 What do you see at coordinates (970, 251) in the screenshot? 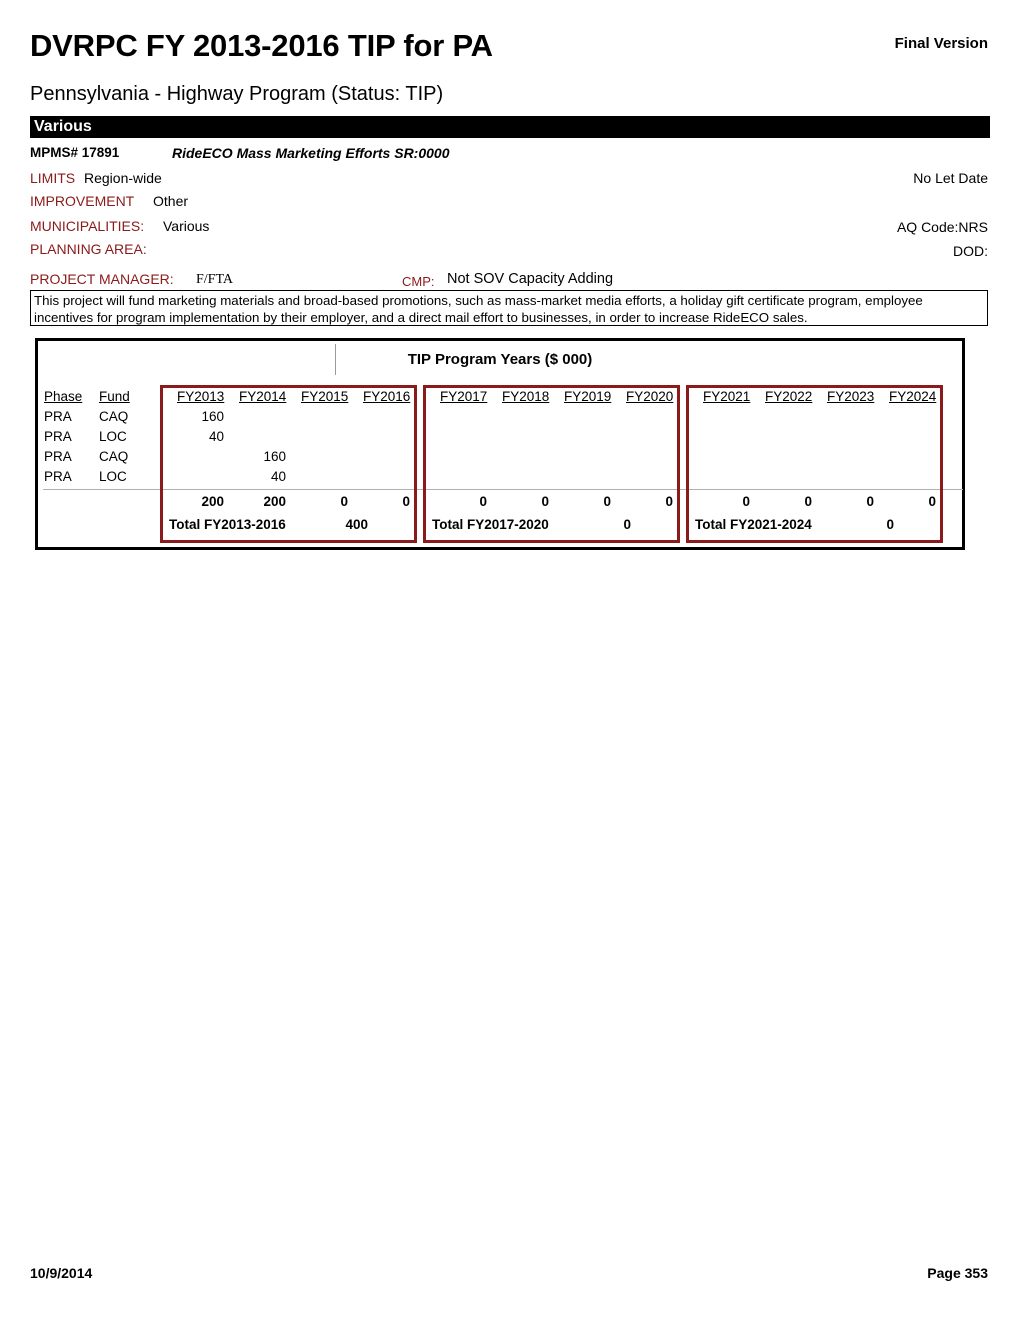
I see `dod-value: DOD:` at bounding box center [970, 251].